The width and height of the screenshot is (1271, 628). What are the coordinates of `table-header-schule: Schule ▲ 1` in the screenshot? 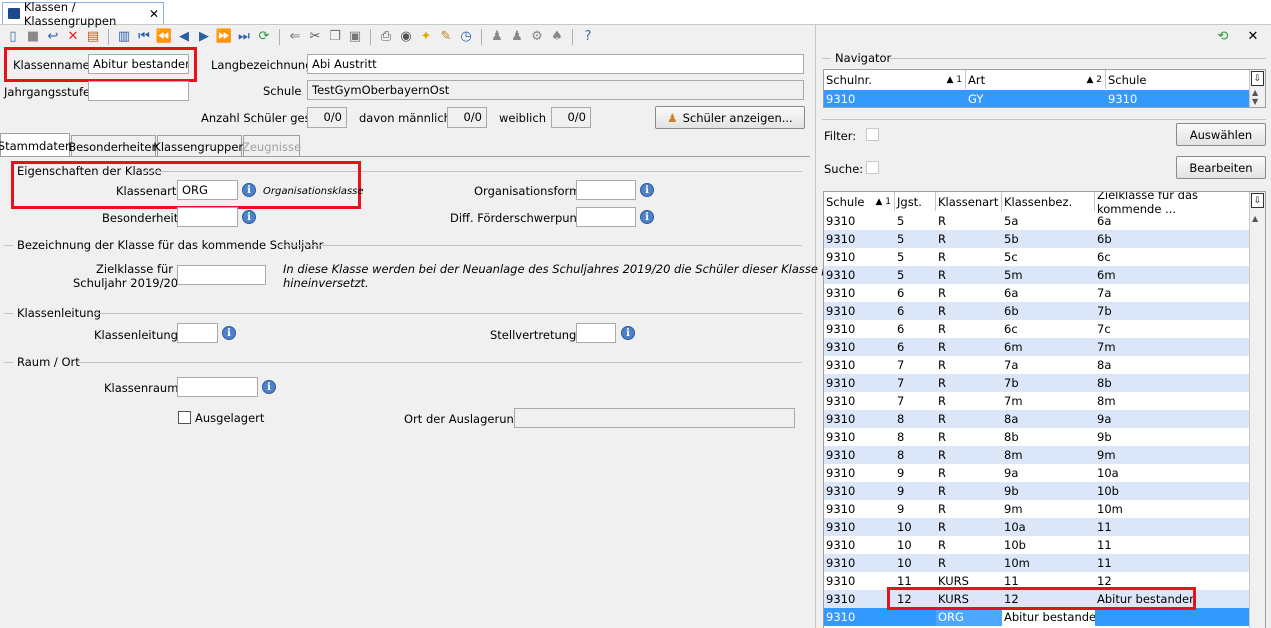 It's located at (859, 201).